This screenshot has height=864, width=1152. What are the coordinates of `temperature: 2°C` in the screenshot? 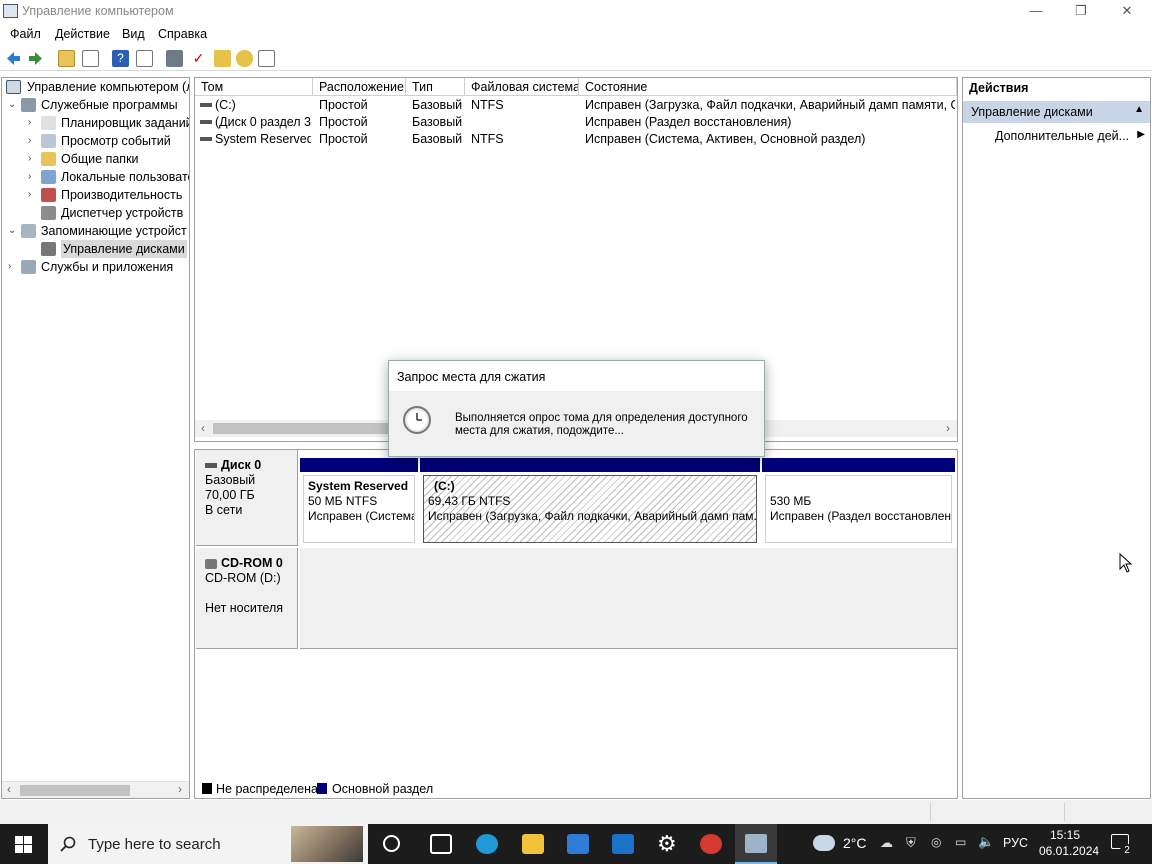 It's located at (855, 843).